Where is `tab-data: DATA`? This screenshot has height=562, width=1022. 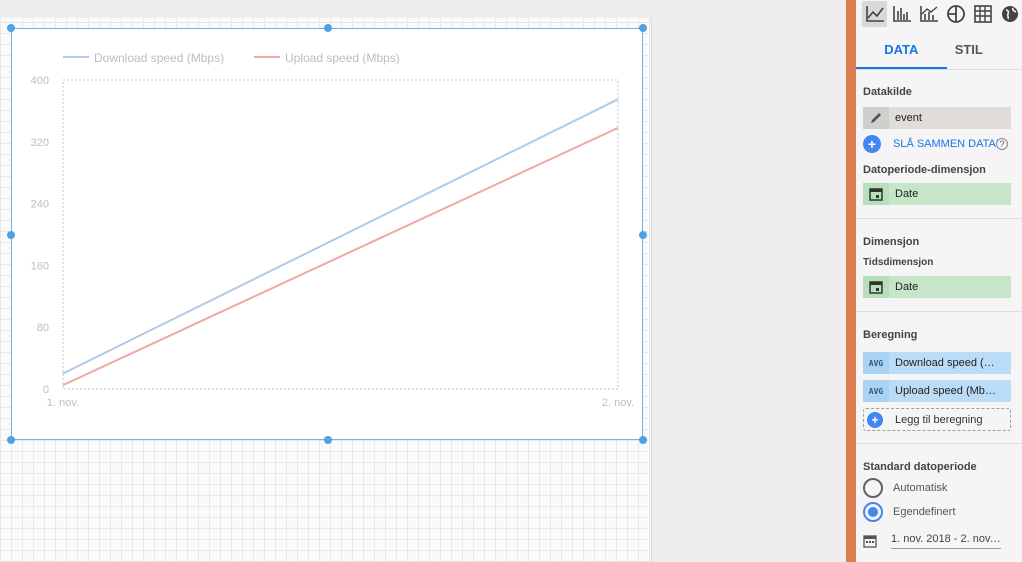
tab-data: DATA is located at coordinates (901, 50).